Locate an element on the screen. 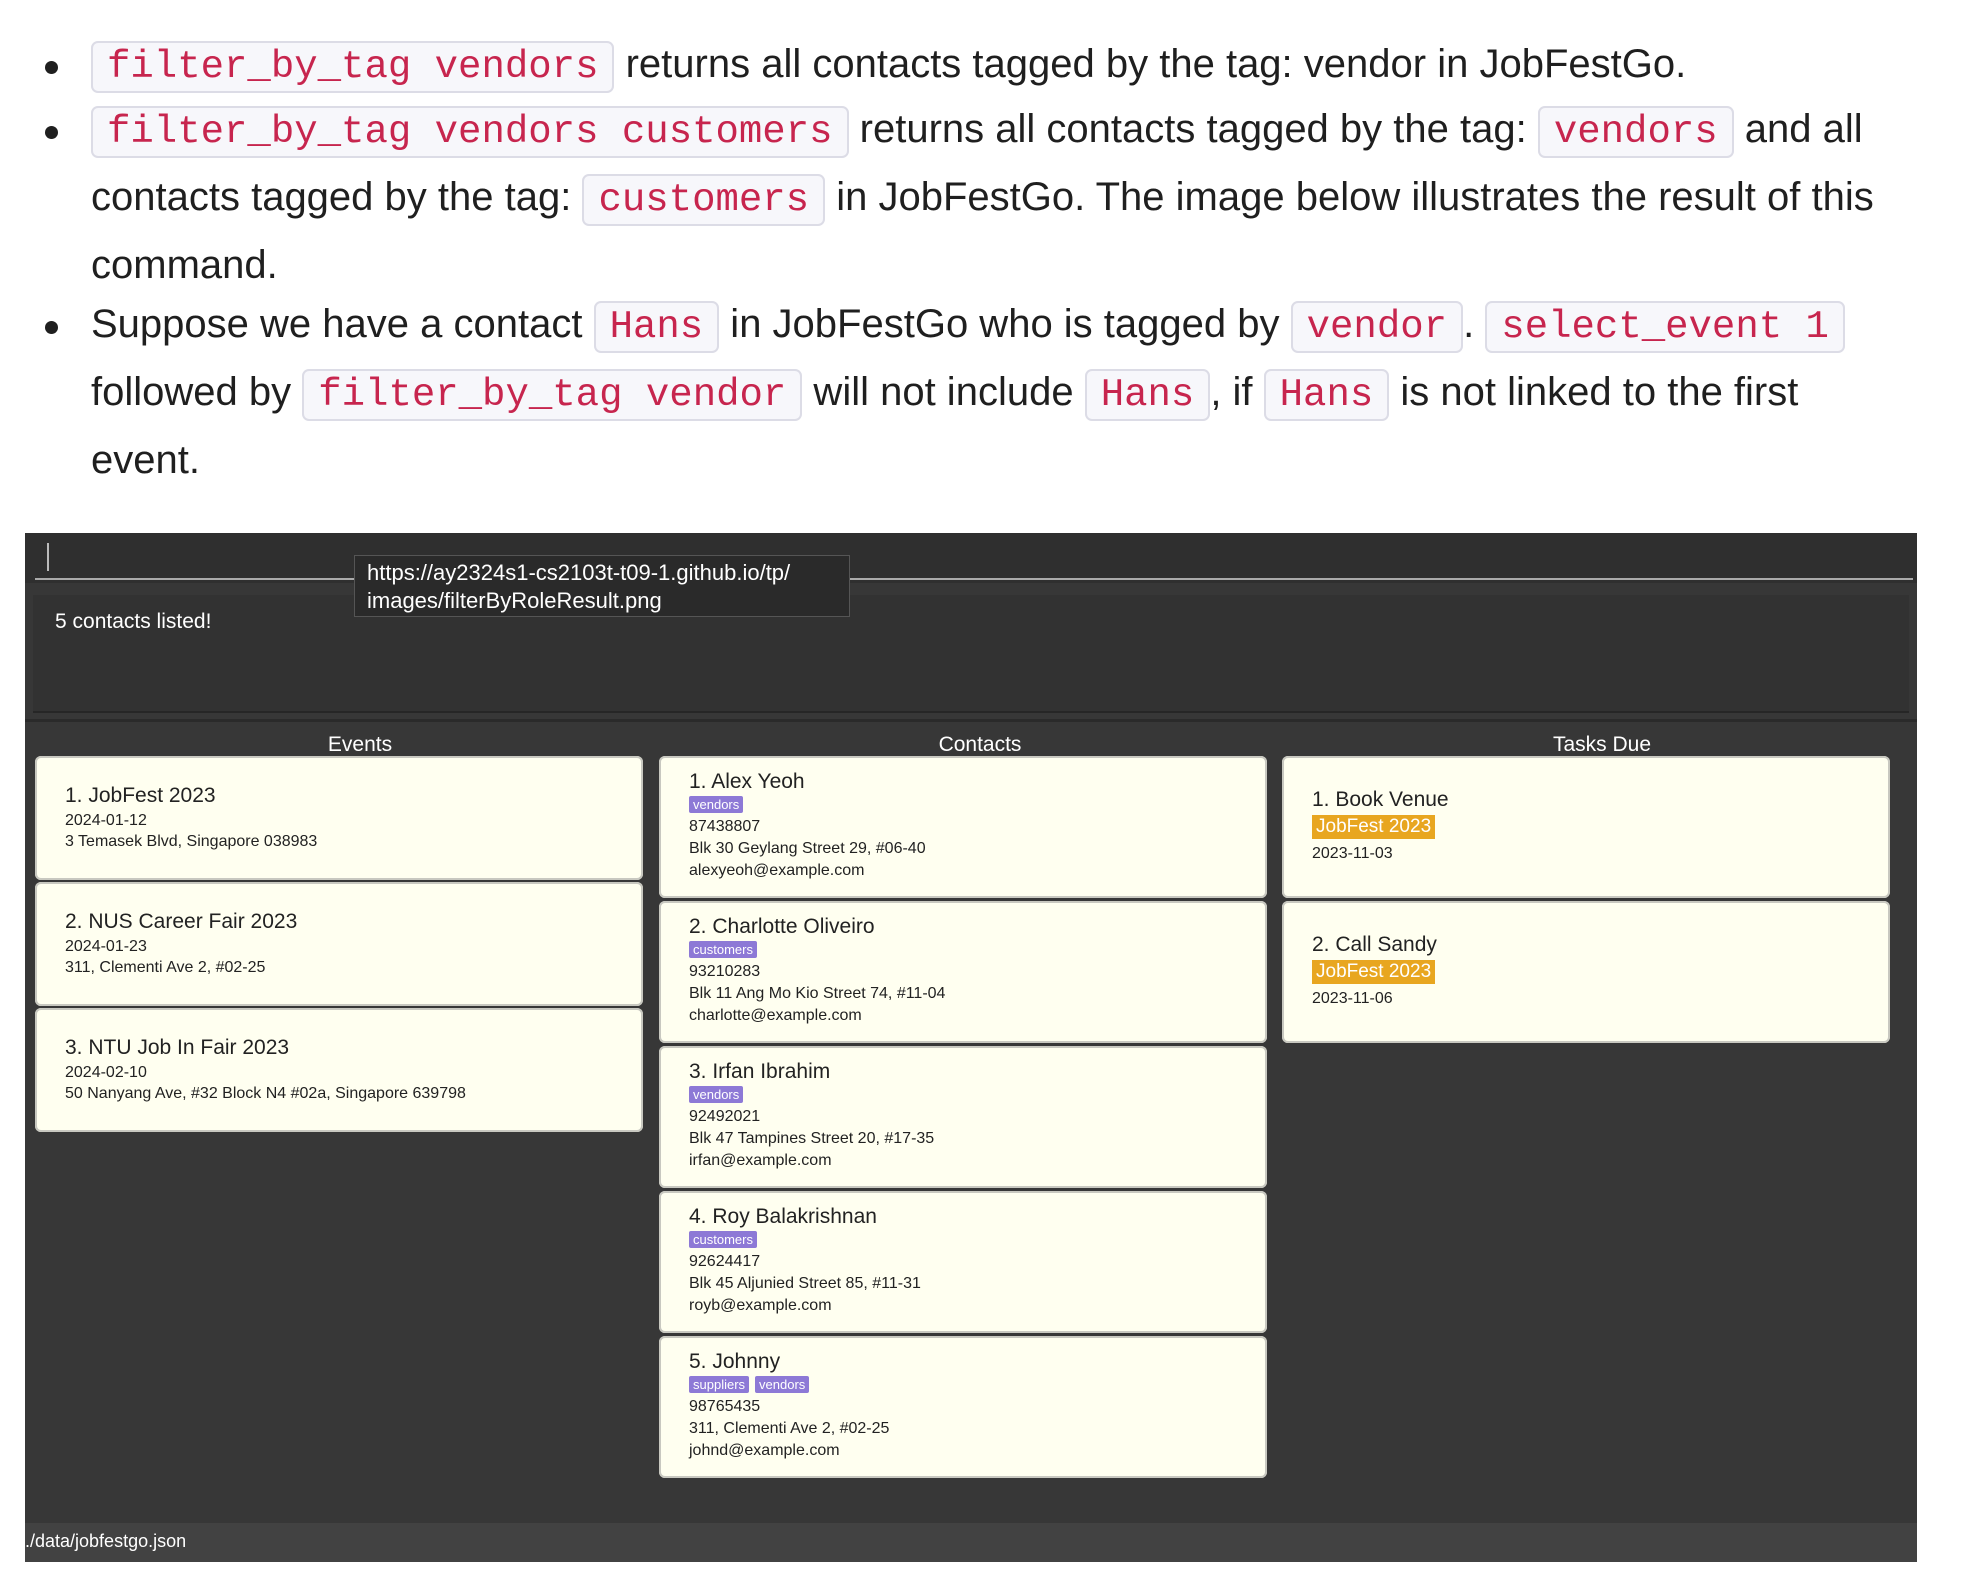  status-bar: ./data/jobfestgo.json is located at coordinates (971, 1542).